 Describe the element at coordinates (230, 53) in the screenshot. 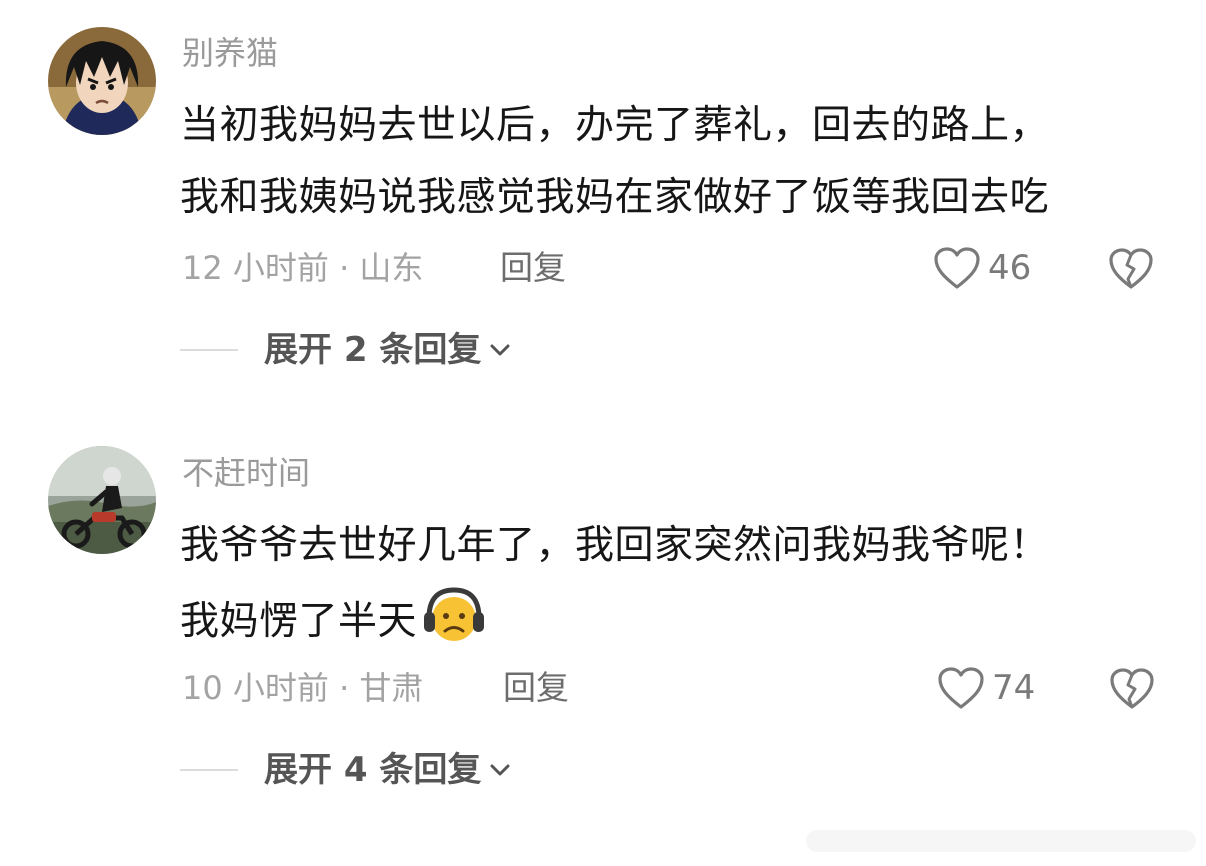

I see `username: 别养猫` at that location.